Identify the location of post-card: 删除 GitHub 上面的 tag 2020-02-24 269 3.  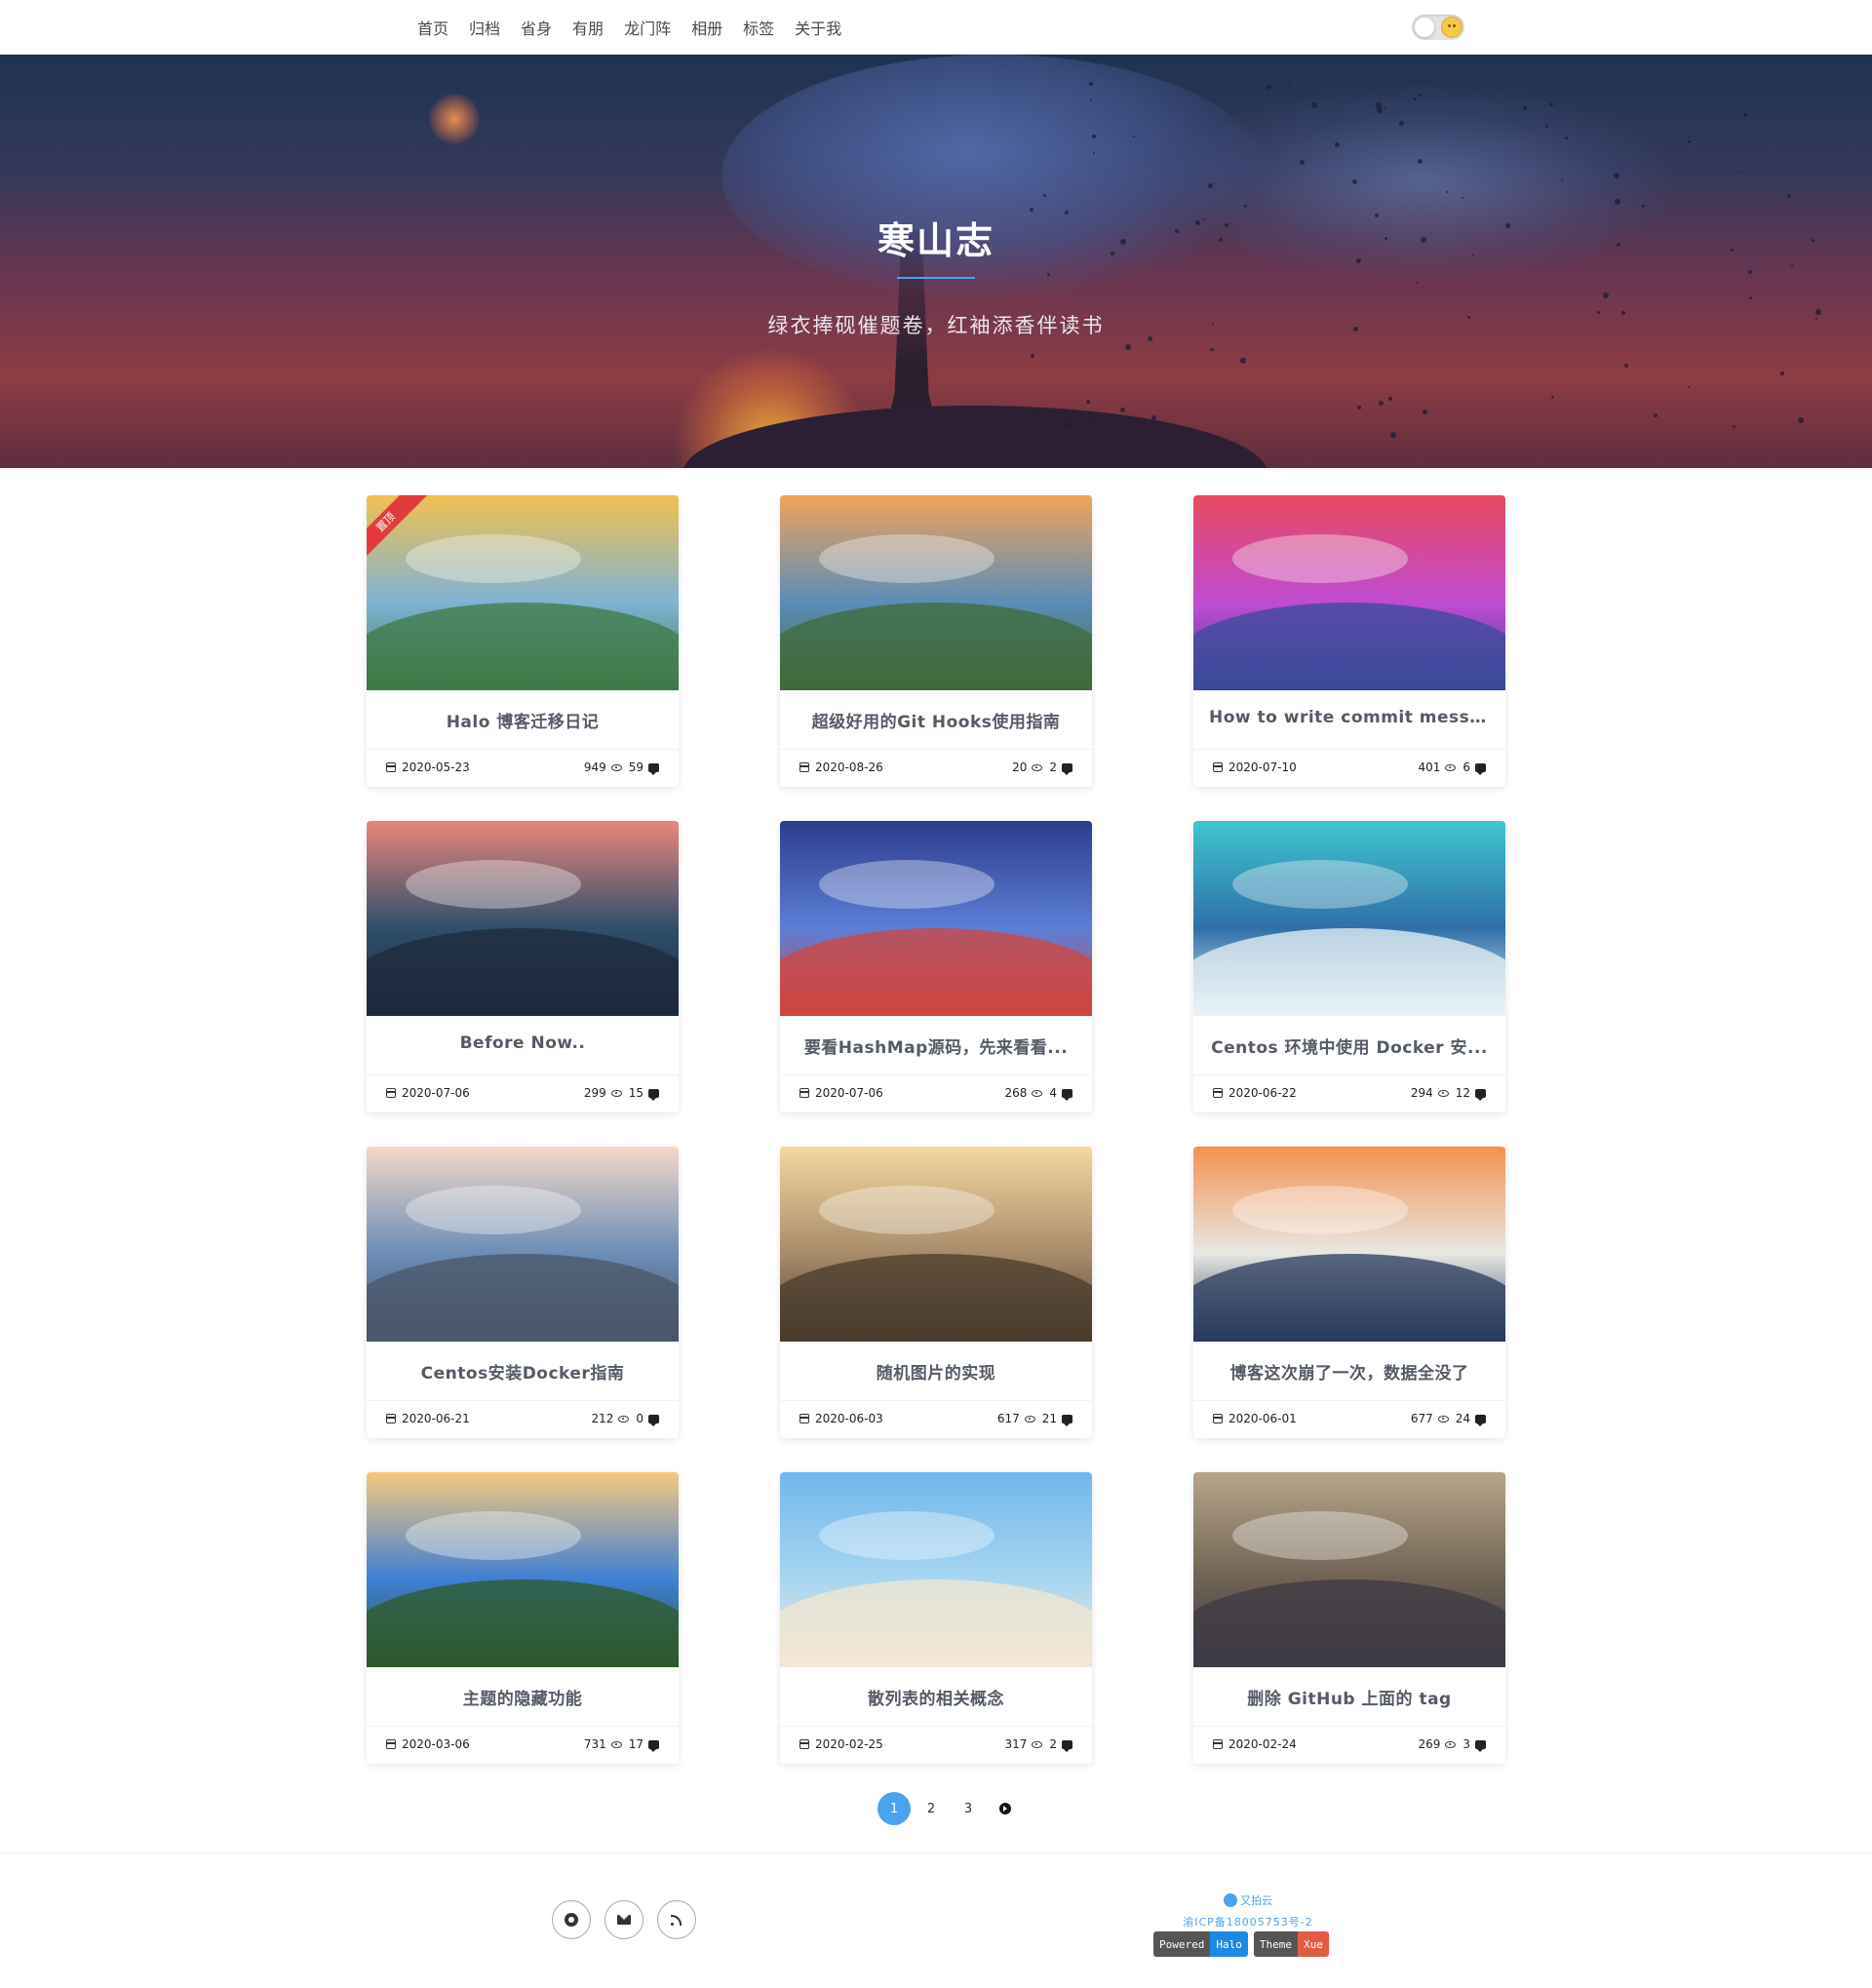
(1349, 1618).